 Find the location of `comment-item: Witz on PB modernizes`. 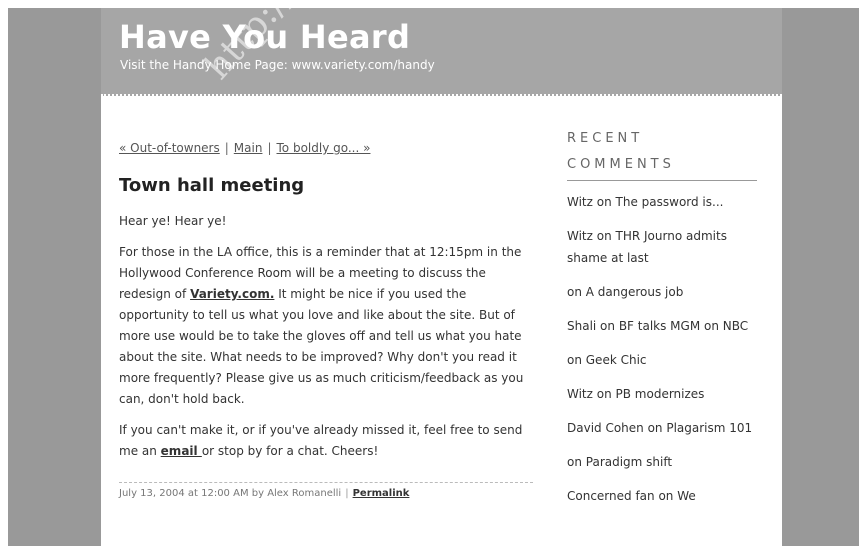

comment-item: Witz on PB modernizes is located at coordinates (662, 394).